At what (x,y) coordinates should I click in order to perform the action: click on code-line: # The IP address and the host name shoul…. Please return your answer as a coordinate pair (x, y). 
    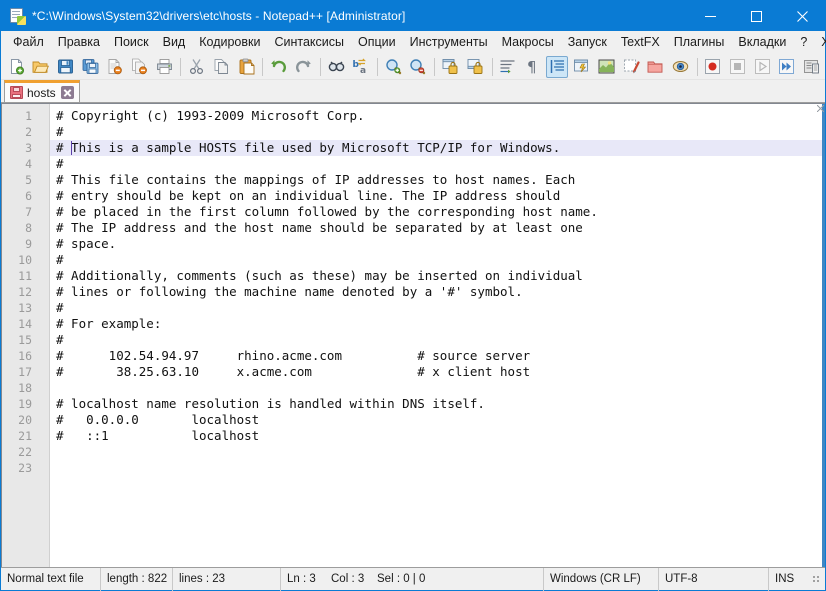
    Looking at the image, I should click on (437, 228).